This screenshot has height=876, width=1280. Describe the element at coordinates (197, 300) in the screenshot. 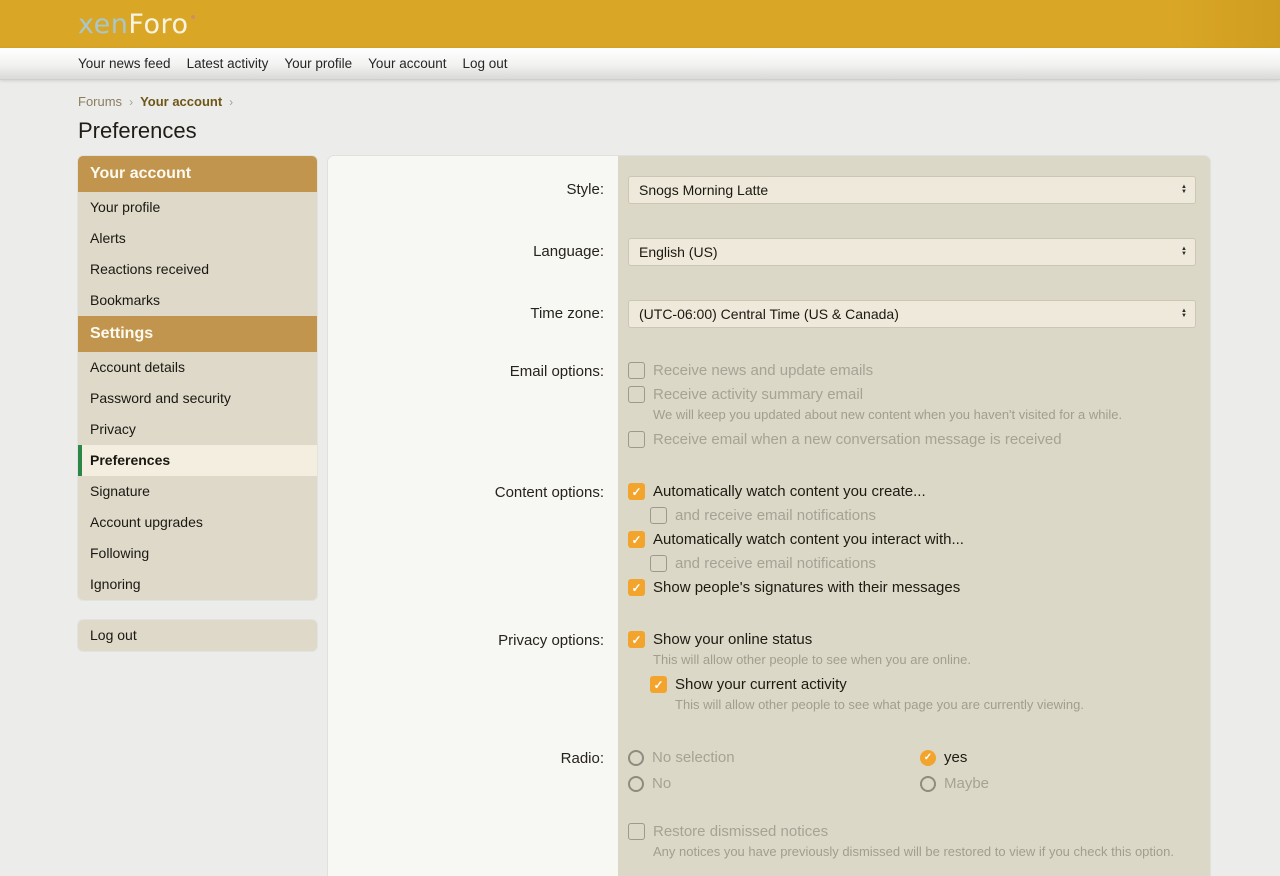

I see `sidebar-item-bookmarks: Bookmarks` at that location.